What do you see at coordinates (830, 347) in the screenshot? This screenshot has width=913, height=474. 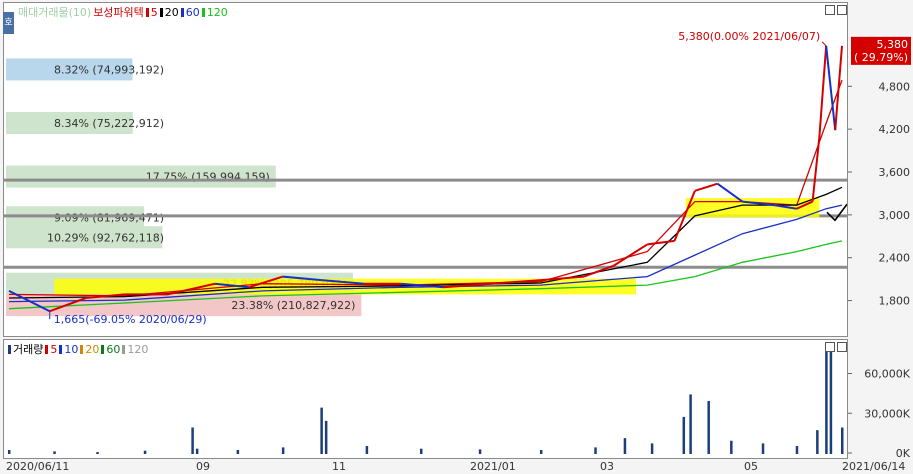 I see `volume-minimize-button` at bounding box center [830, 347].